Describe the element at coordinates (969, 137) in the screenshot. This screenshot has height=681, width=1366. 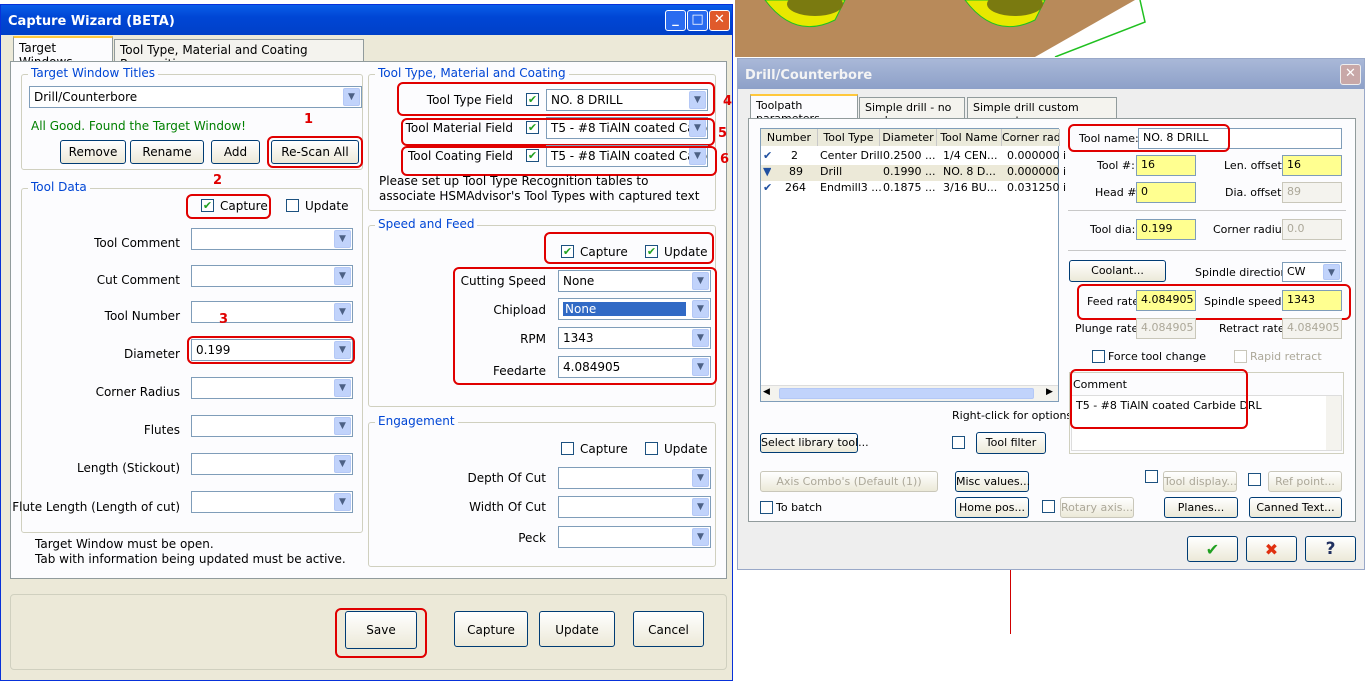
I see `column-header-tool-name: Tool Name` at that location.